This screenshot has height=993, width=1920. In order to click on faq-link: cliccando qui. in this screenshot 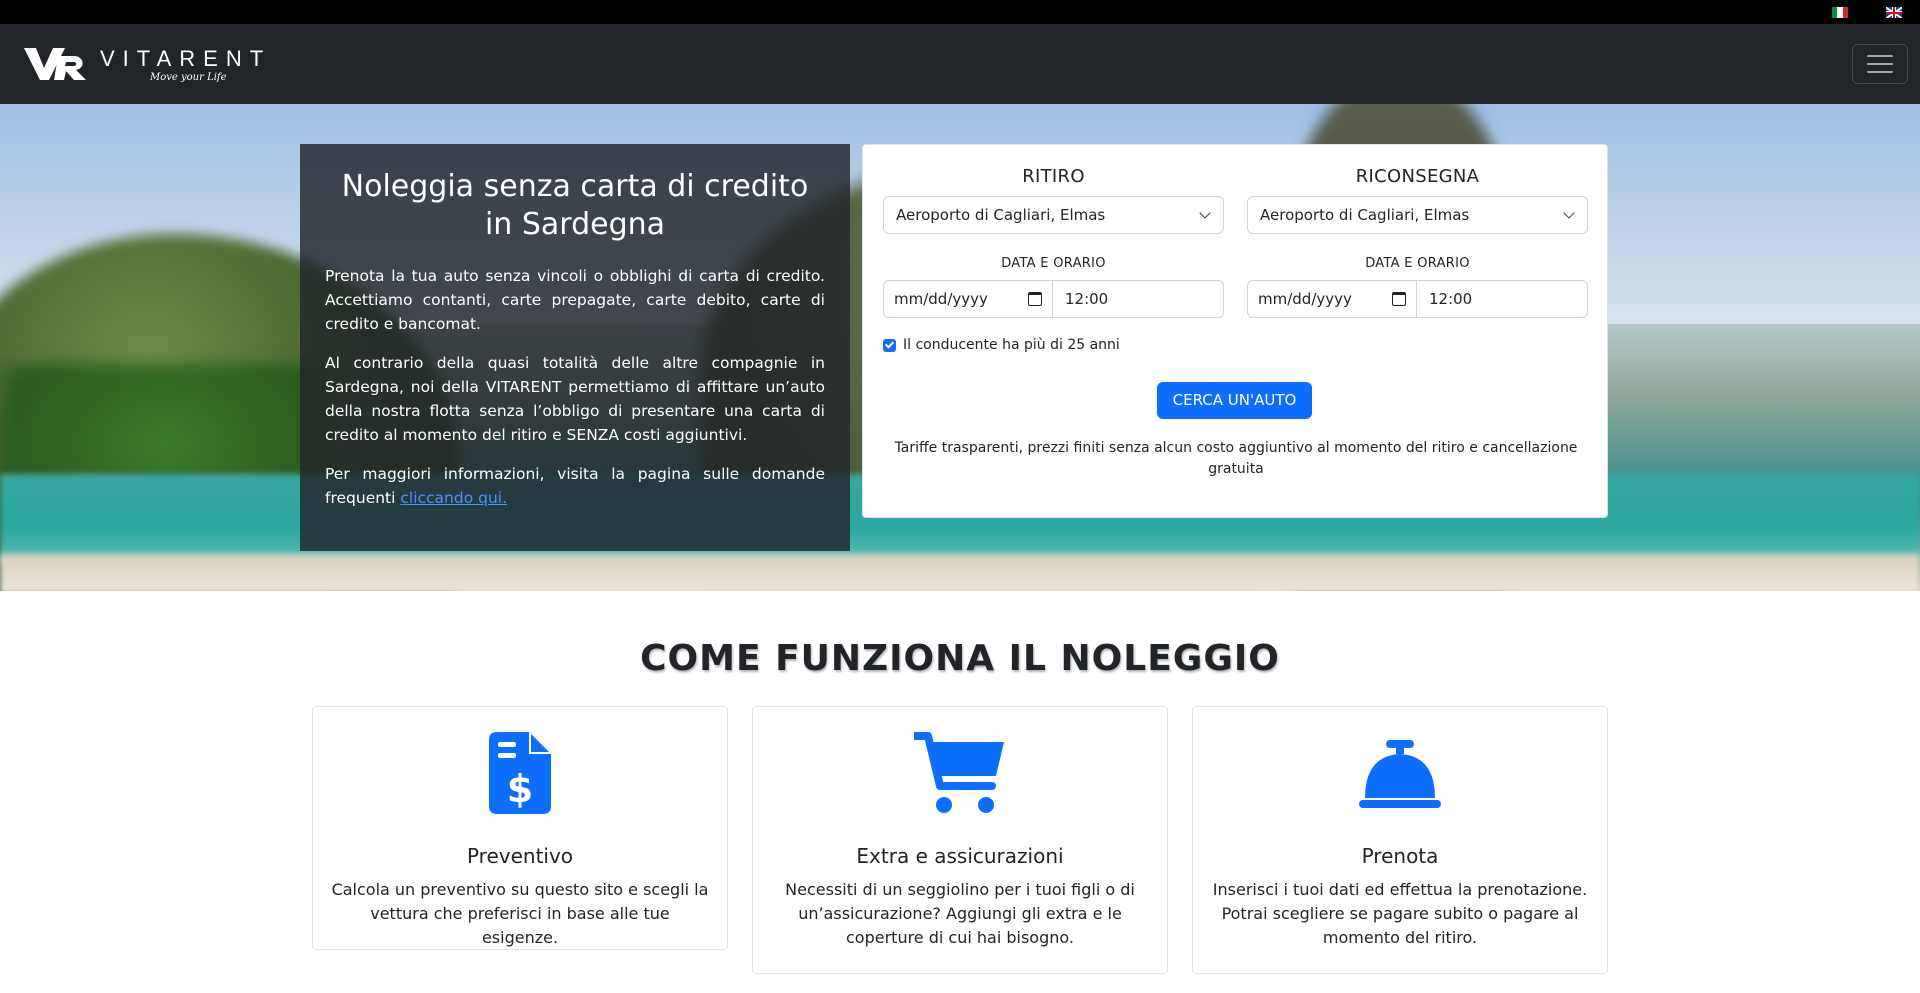, I will do `click(453, 498)`.